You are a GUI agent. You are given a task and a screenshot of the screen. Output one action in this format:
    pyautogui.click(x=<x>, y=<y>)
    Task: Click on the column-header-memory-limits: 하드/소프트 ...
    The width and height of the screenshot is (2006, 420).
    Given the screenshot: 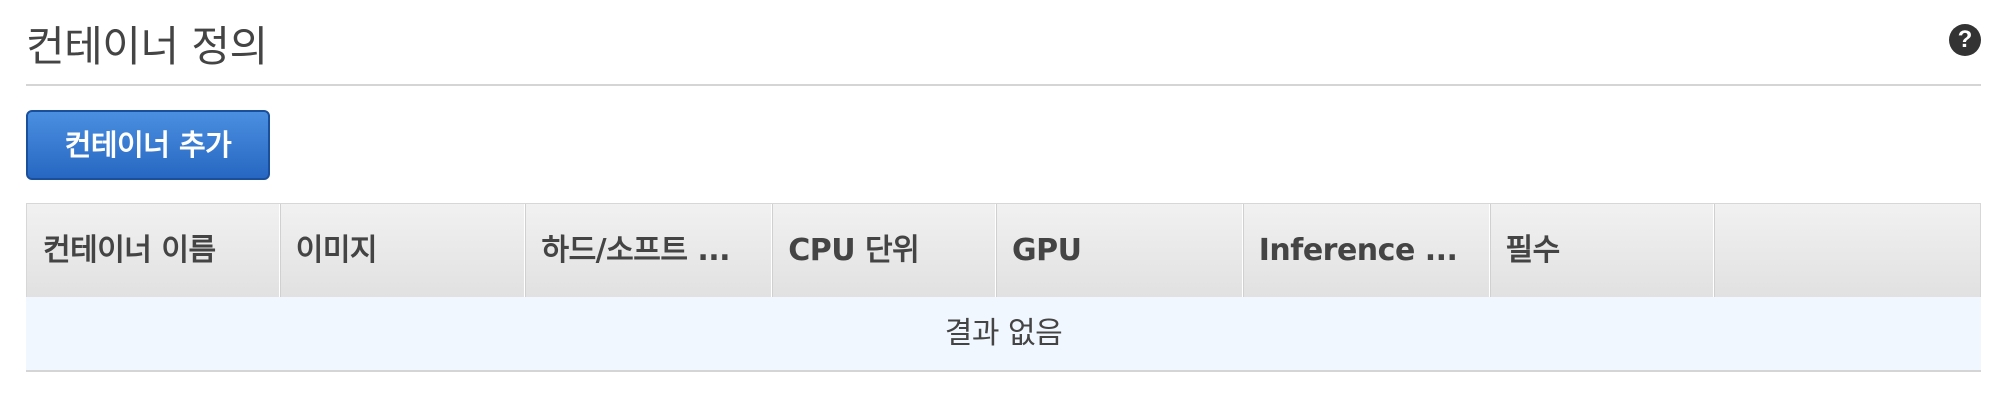 What is the action you would take?
    pyautogui.click(x=649, y=250)
    